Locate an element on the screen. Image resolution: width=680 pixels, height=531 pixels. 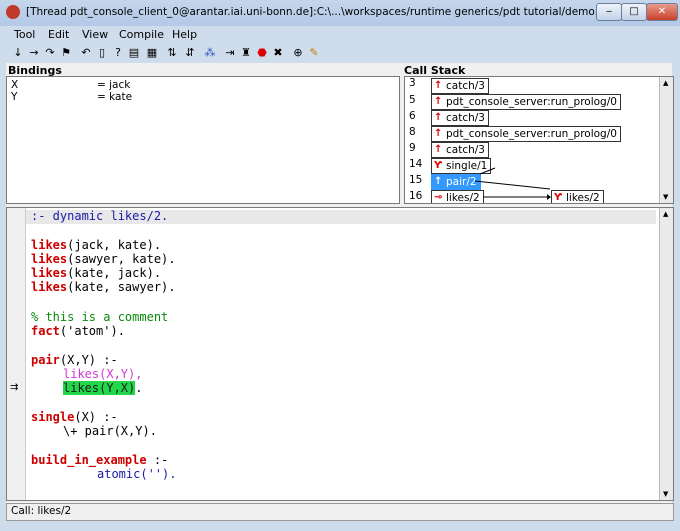
break-icon: ▤ is located at coordinates (134, 53).